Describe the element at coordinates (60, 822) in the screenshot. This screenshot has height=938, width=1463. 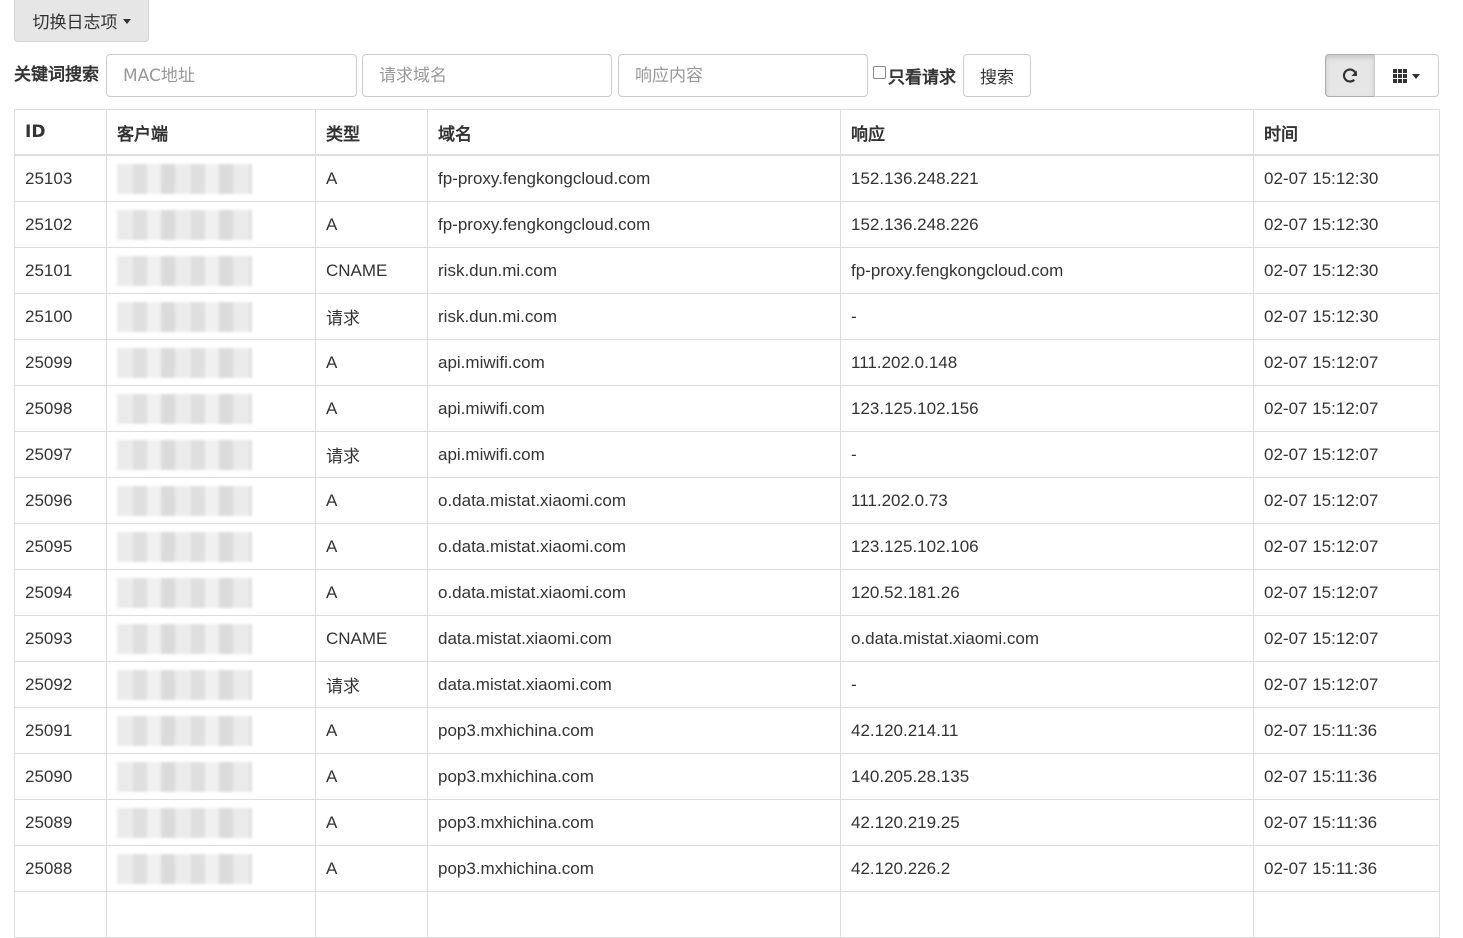
I see `cell-id: 25089` at that location.